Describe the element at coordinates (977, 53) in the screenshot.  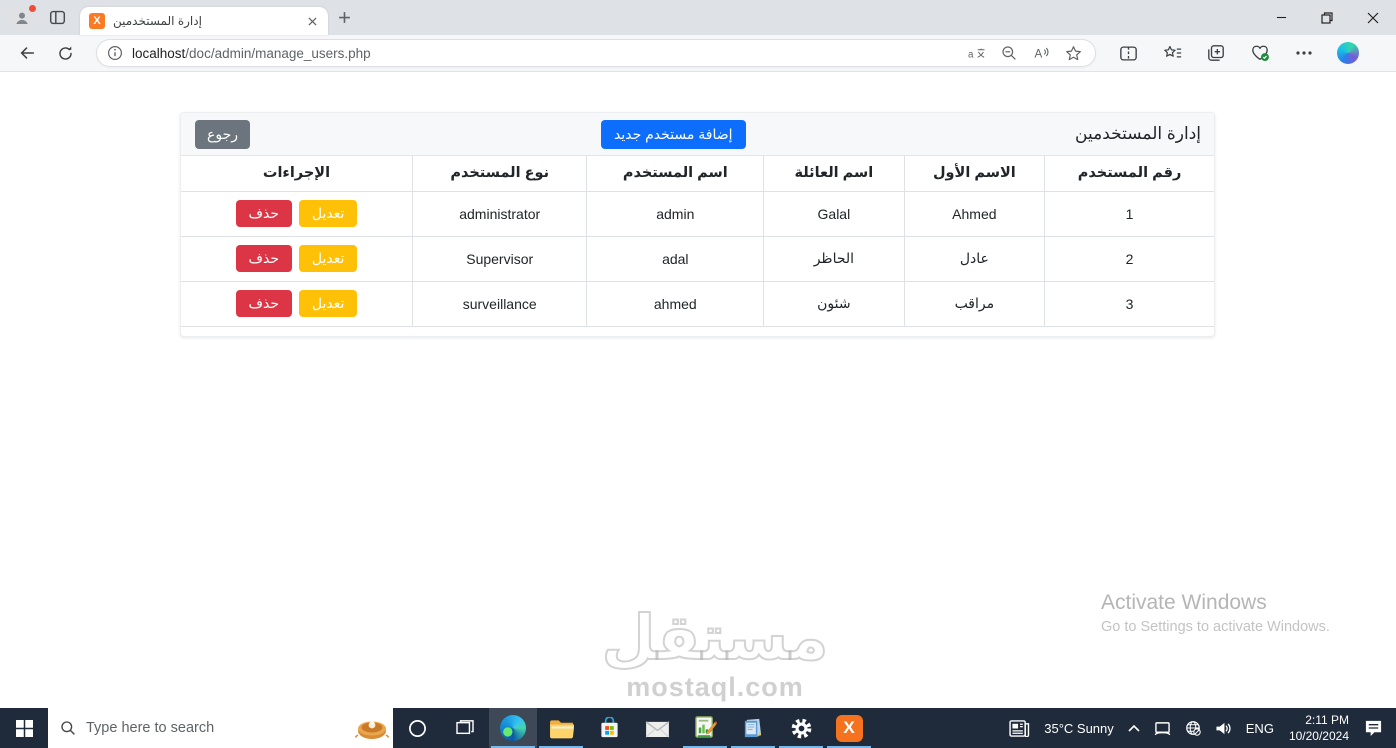
I see `translate-icon: a` at that location.